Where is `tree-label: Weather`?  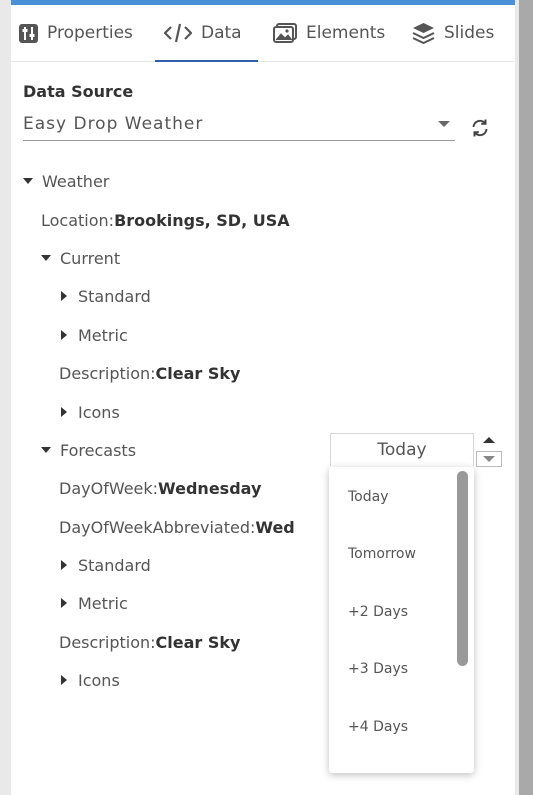
tree-label: Weather is located at coordinates (76, 181).